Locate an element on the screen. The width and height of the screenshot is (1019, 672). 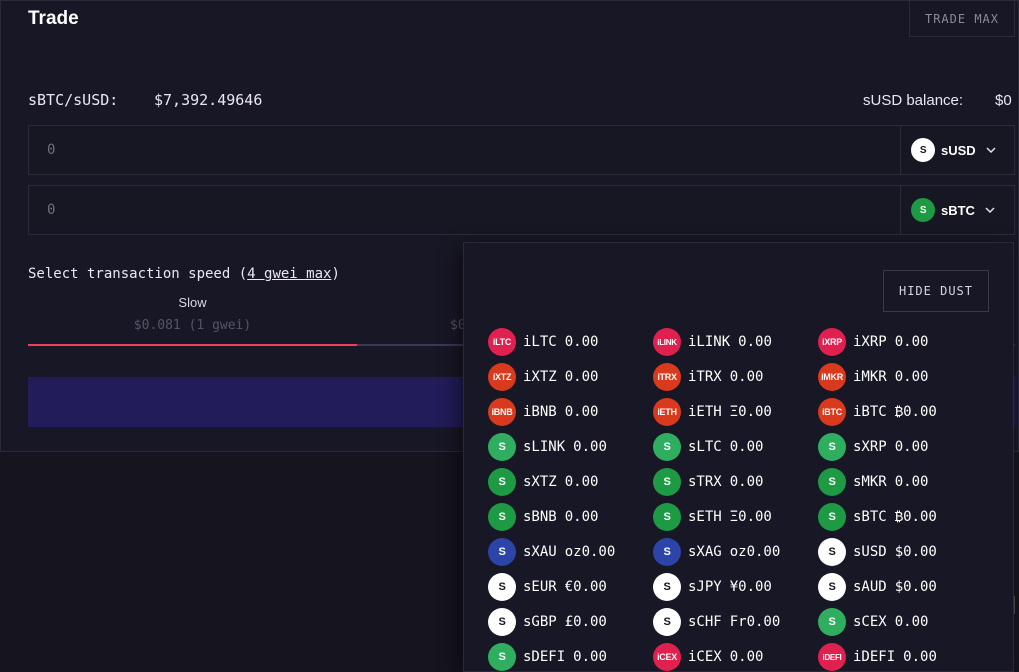
sell-currency-select: S sUSD is located at coordinates (957, 150).